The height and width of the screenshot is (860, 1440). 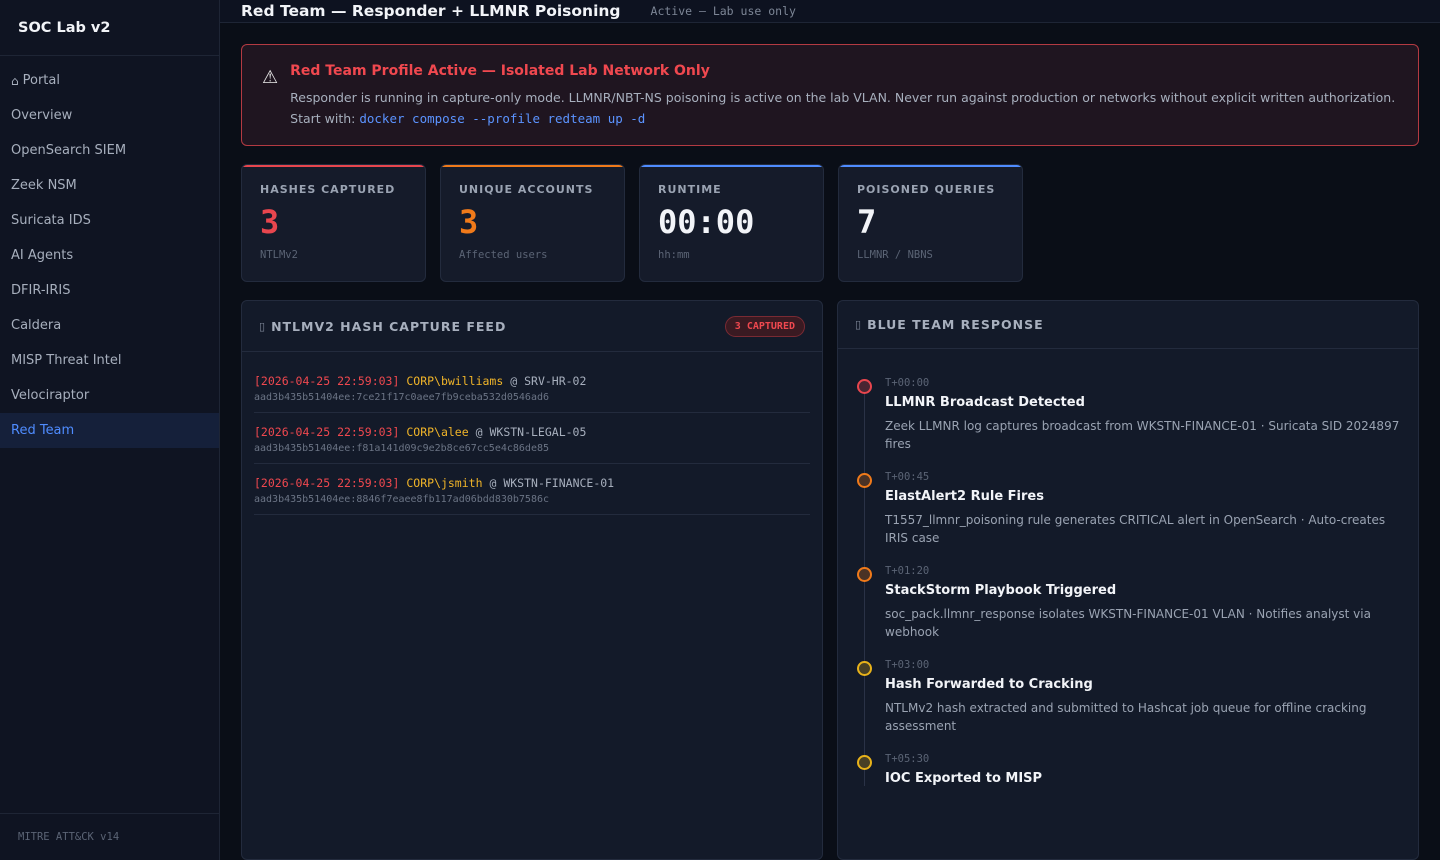 I want to click on stat-label: UNIQUE ACCOUNTS, so click(x=526, y=189).